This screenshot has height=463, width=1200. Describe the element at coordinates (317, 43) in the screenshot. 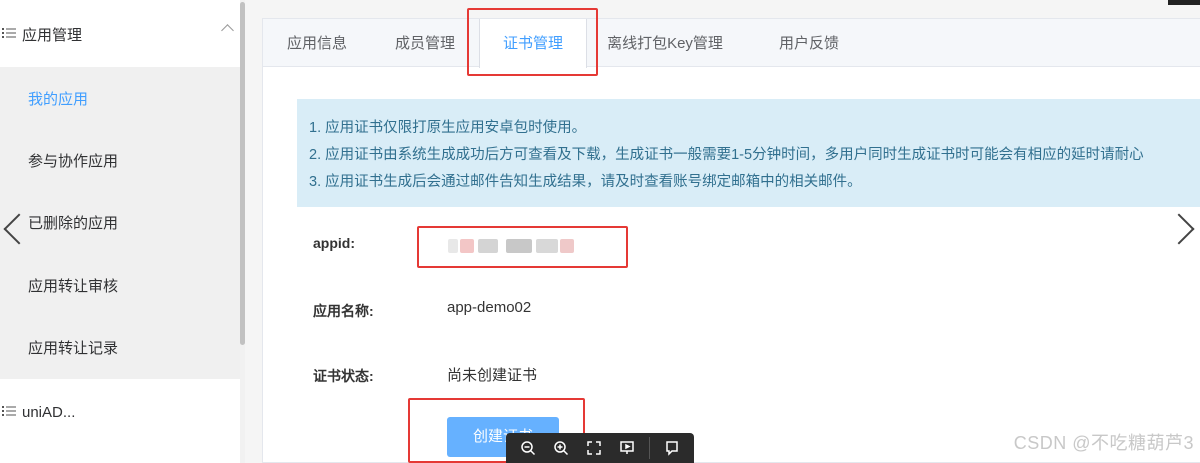

I see `tab-app-info: 应用信息` at that location.